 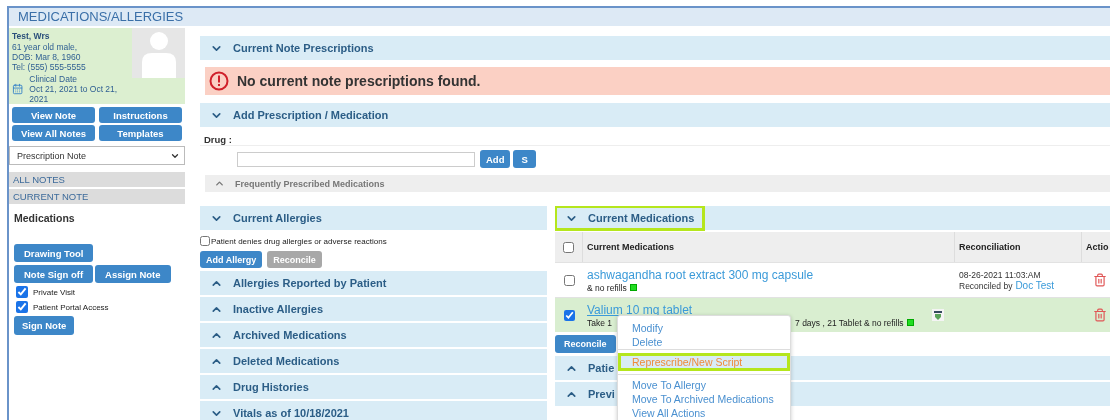 What do you see at coordinates (373, 361) in the screenshot?
I see `section-header: Deleted Medications` at bounding box center [373, 361].